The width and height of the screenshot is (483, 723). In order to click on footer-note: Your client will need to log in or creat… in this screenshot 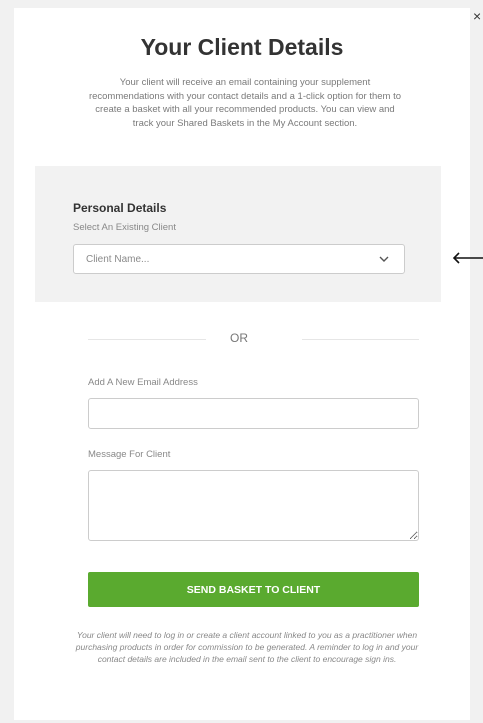, I will do `click(247, 647)`.